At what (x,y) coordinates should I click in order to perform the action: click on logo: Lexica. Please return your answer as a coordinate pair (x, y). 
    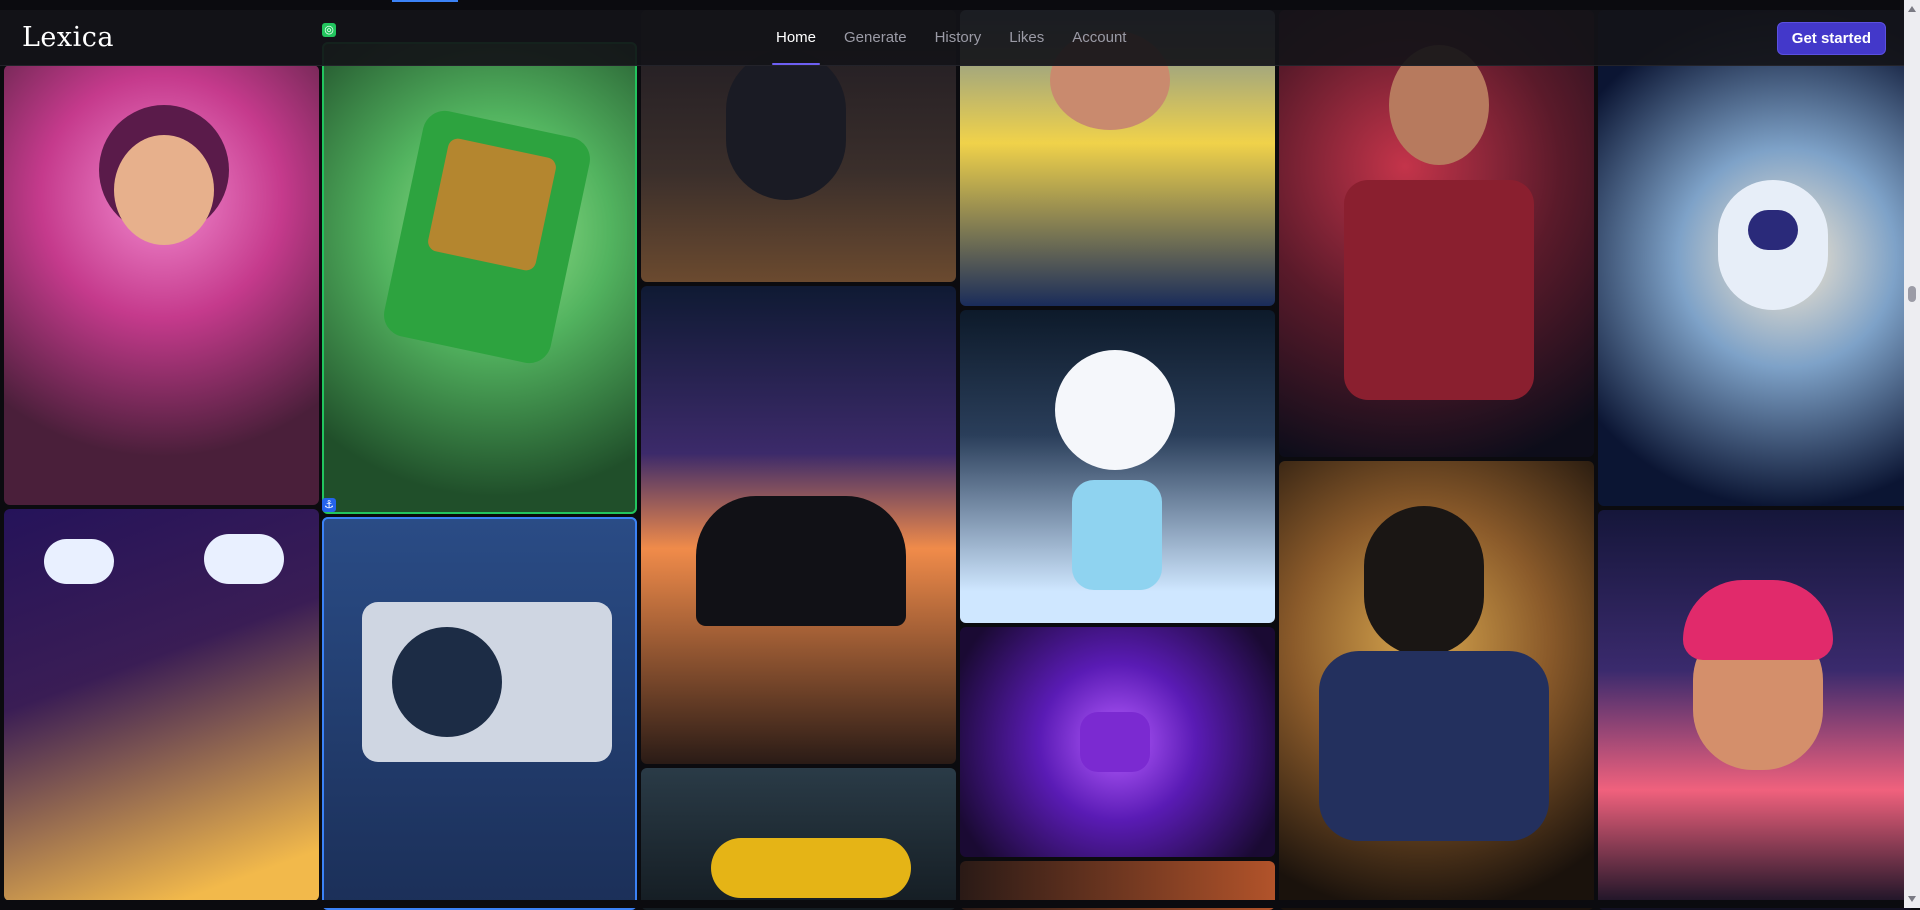
    Looking at the image, I should click on (68, 37).